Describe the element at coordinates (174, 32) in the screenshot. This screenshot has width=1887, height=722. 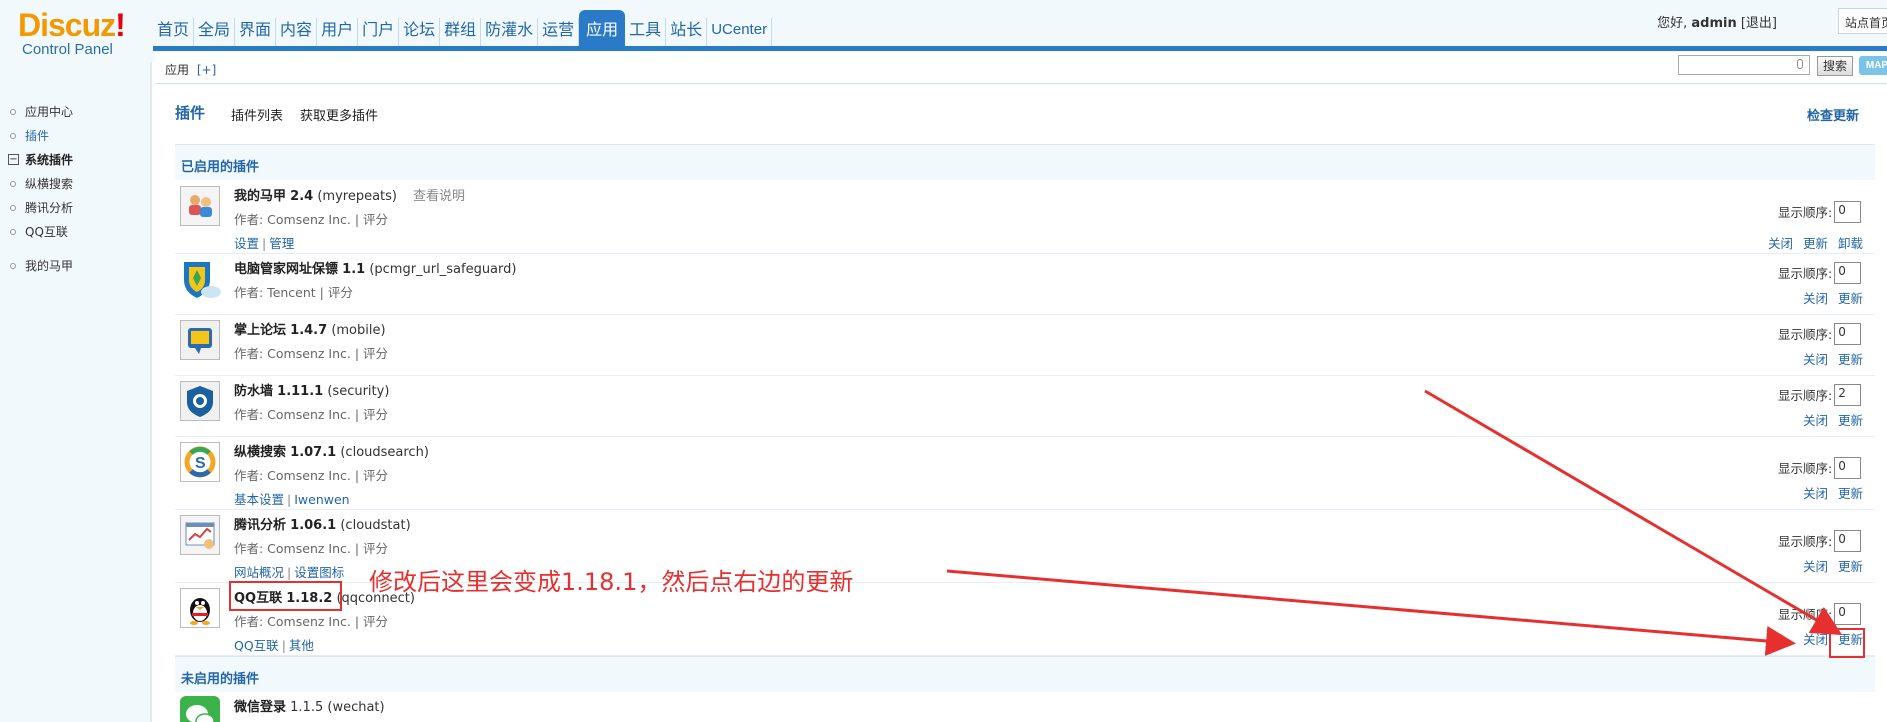
I see `nav-item-home: 首页` at that location.